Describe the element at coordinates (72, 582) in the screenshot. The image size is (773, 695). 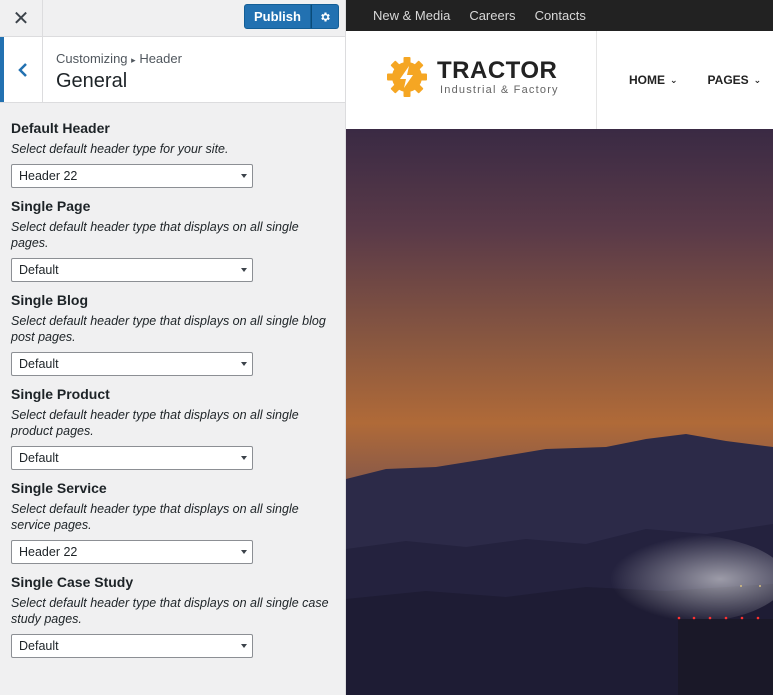
I see `control-title: Single Case Study` at that location.